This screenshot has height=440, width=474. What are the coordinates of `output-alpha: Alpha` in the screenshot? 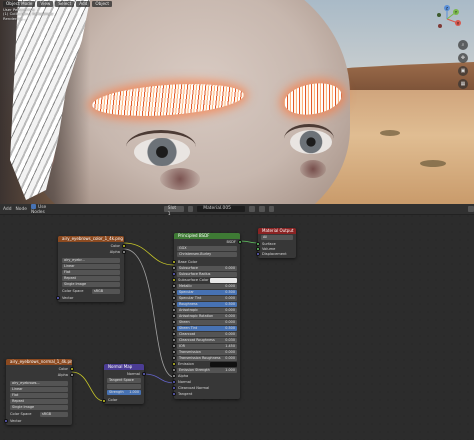 It's located at (114, 252).